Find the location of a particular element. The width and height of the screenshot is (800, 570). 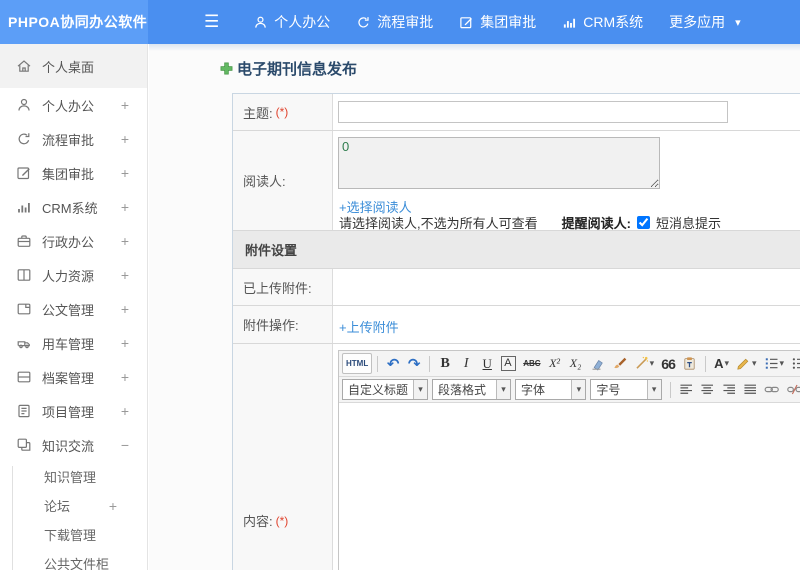

page-title: 电子期刊信息发布 is located at coordinates (288, 68).